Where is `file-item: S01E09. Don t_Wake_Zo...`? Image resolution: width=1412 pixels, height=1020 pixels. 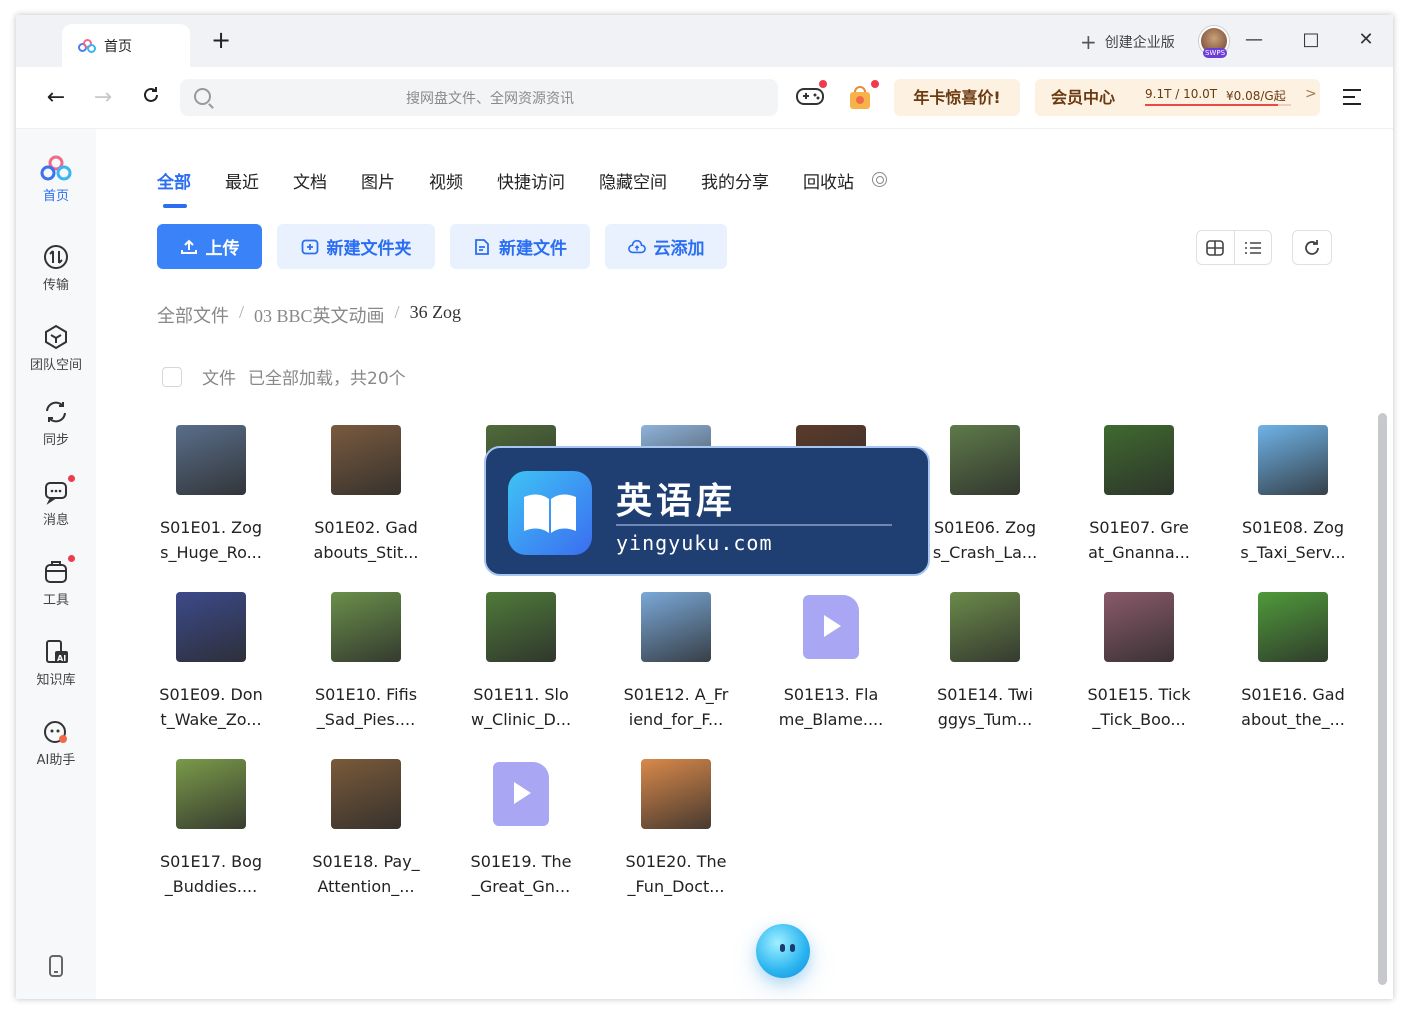
file-item: S01E09. Don t_Wake_Zo... is located at coordinates (211, 662).